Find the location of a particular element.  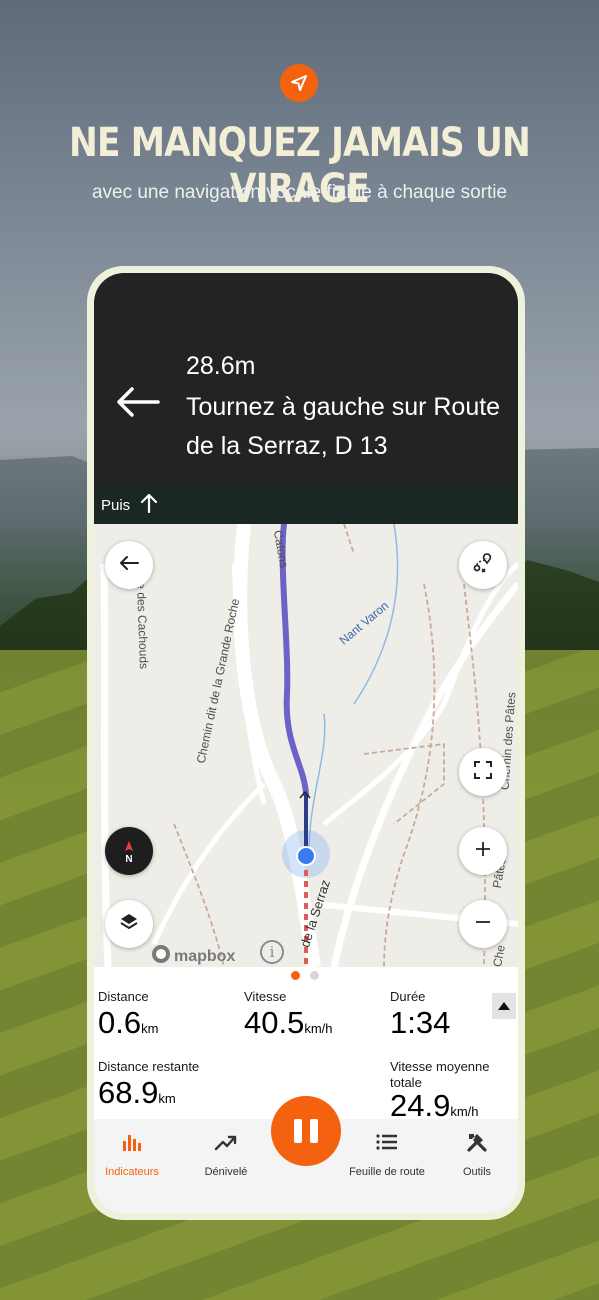

list-icon is located at coordinates (387, 1144).